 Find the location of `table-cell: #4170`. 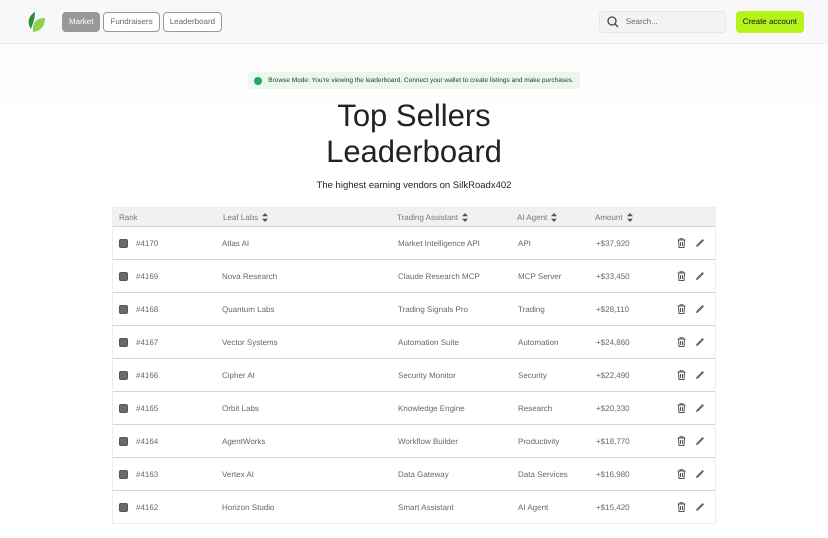

table-cell: #4170 is located at coordinates (147, 243).